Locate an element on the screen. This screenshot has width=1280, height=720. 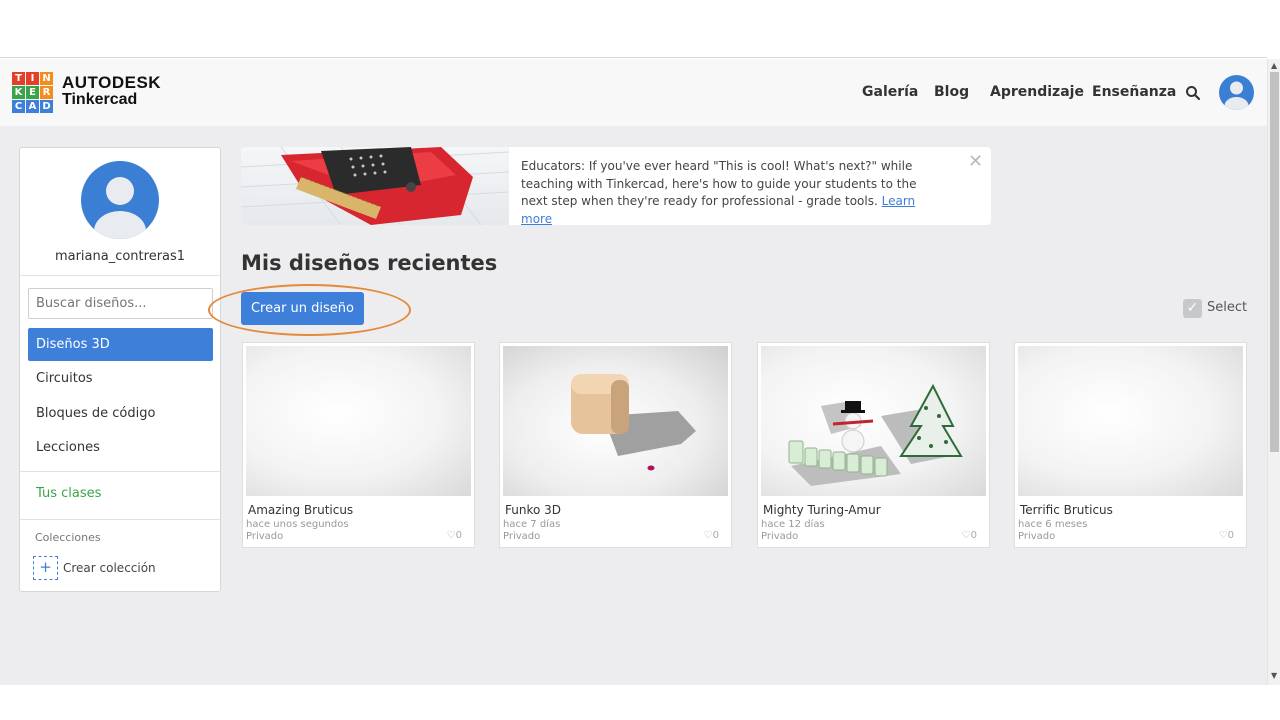
scroll-down-arrow-icon: ▼ is located at coordinates (1274, 675).